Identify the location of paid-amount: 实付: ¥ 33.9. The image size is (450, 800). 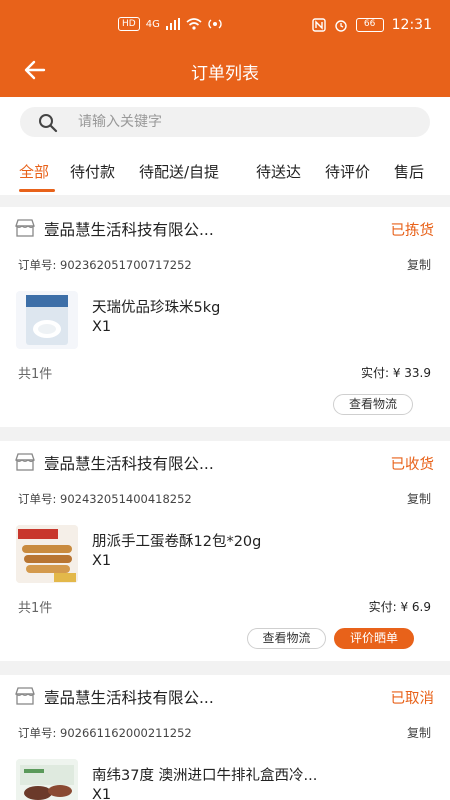
(395, 373).